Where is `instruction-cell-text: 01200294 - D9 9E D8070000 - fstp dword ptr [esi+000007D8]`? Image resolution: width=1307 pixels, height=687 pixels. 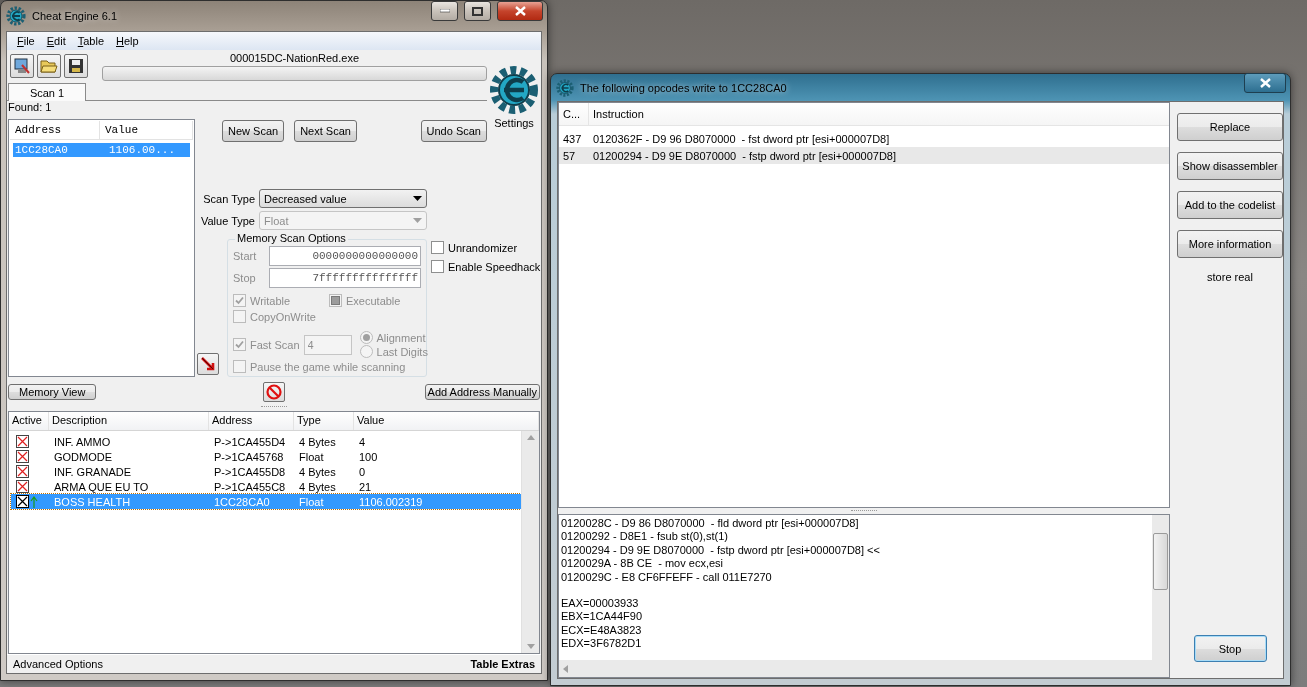
instruction-cell-text: 01200294 - D9 9E D8070000 - fstp dword ptr [esi+000007D8] is located at coordinates (744, 155).